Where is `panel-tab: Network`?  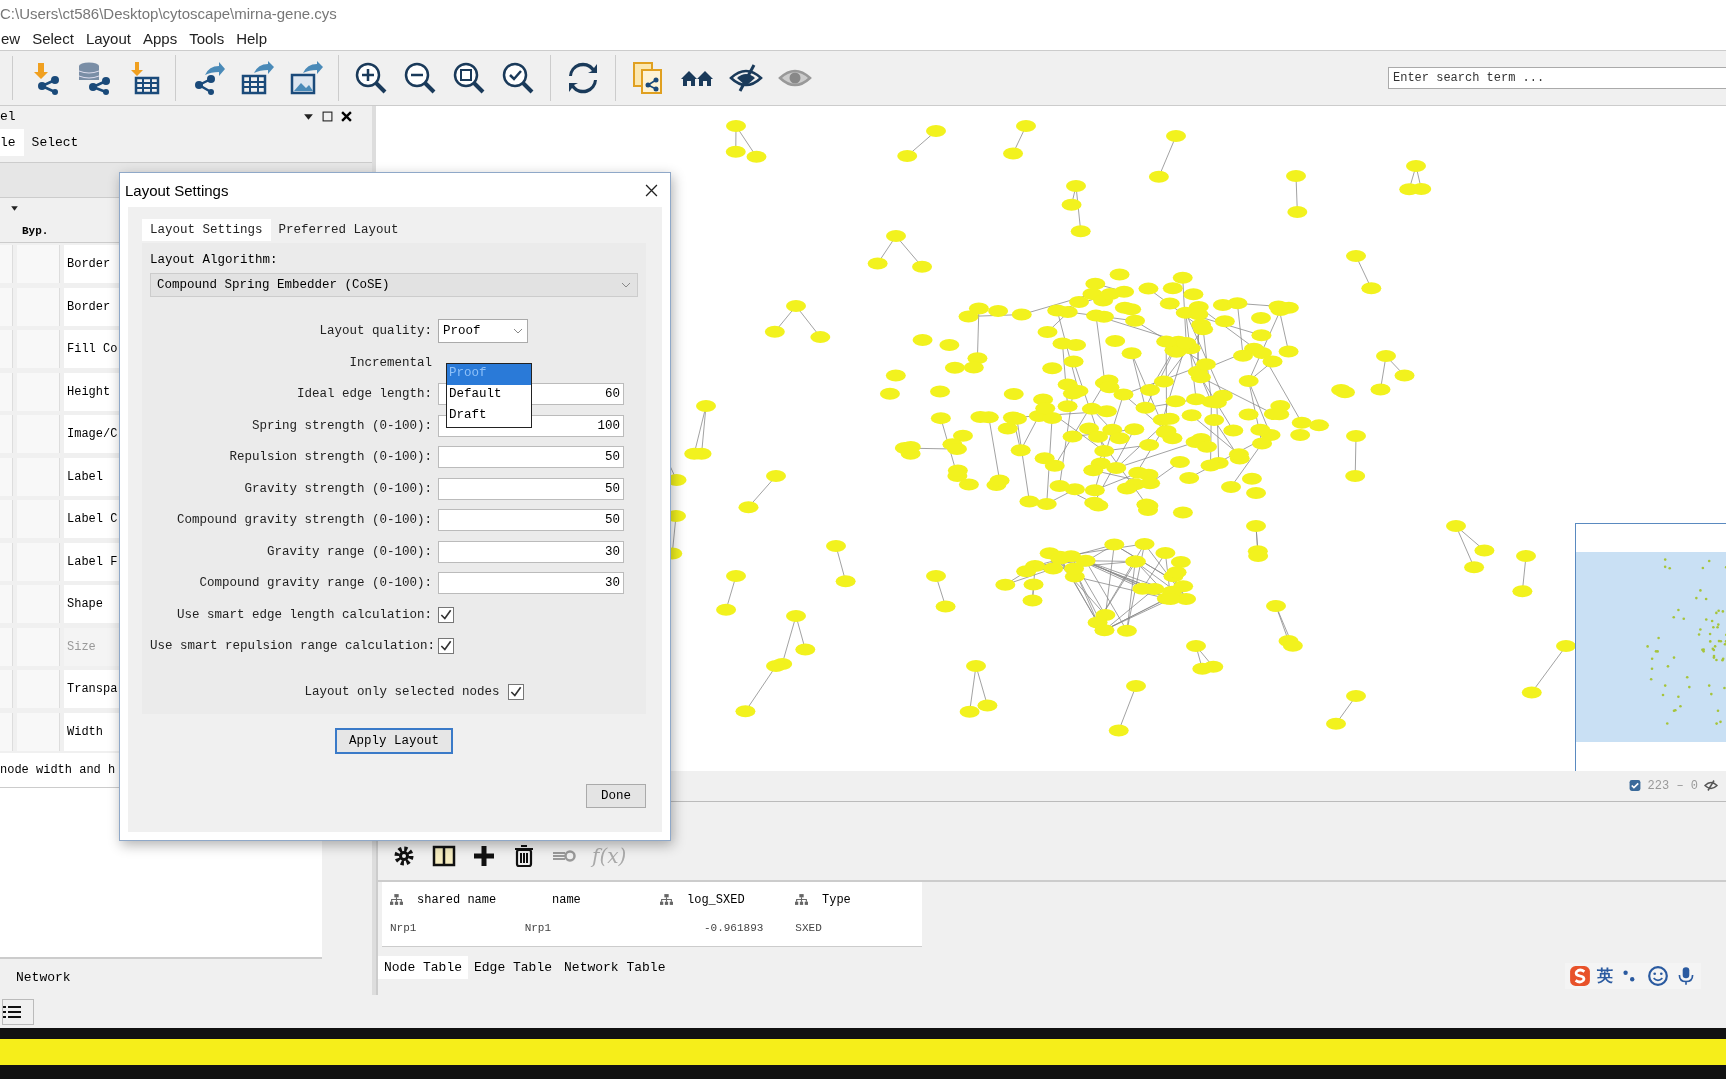
panel-tab: Network is located at coordinates (43, 977).